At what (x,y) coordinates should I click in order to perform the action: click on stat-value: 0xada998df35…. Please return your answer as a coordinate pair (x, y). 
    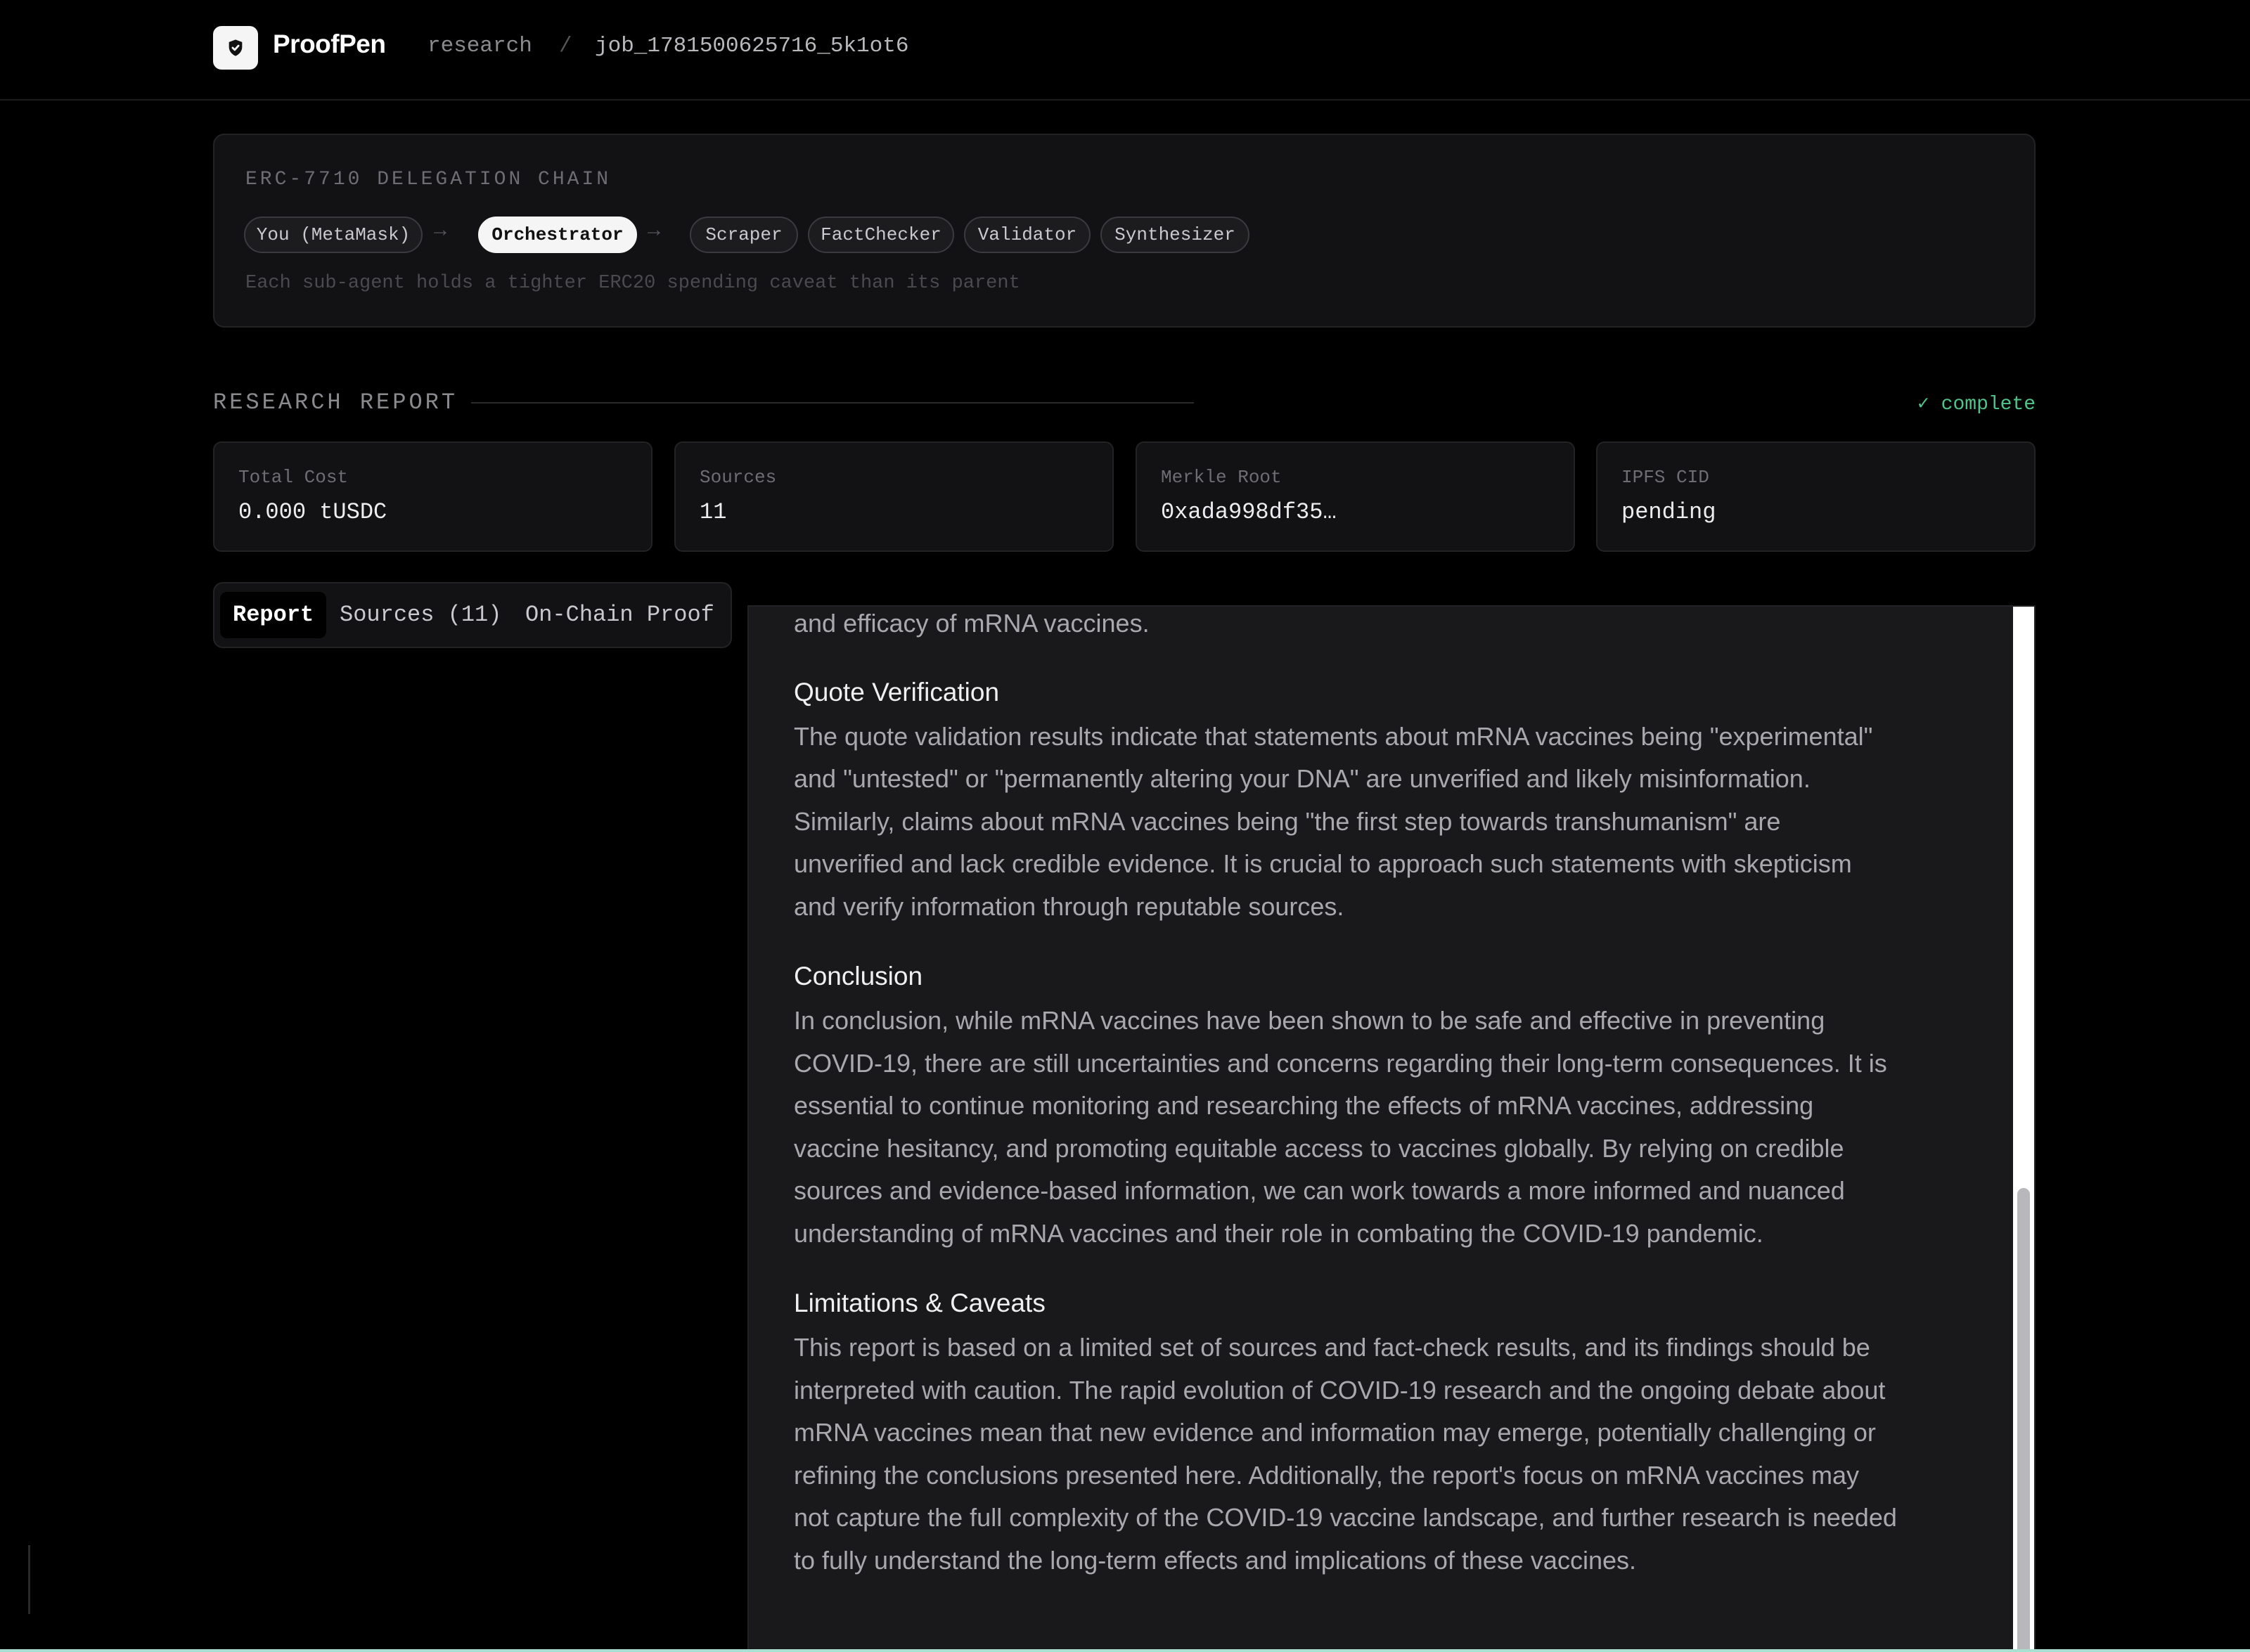
    Looking at the image, I should click on (1249, 512).